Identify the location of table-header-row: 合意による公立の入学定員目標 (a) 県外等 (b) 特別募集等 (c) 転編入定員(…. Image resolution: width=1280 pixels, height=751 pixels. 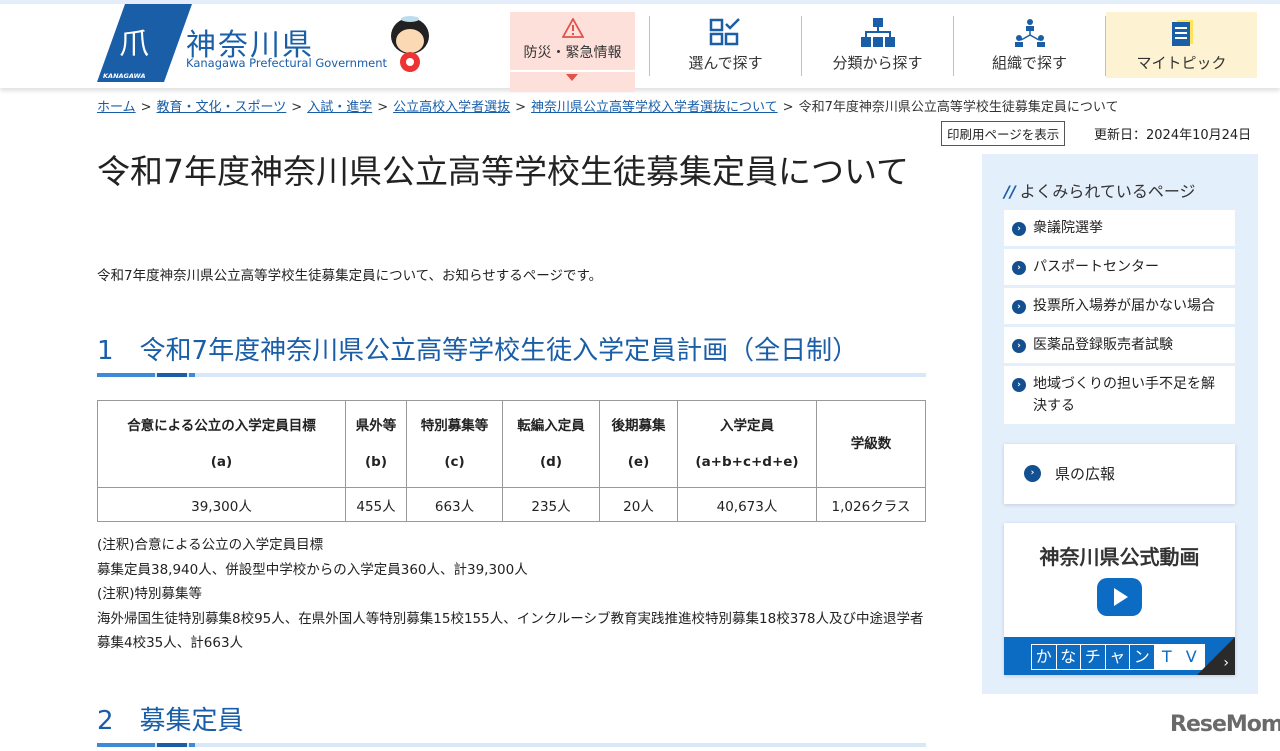
(511, 444).